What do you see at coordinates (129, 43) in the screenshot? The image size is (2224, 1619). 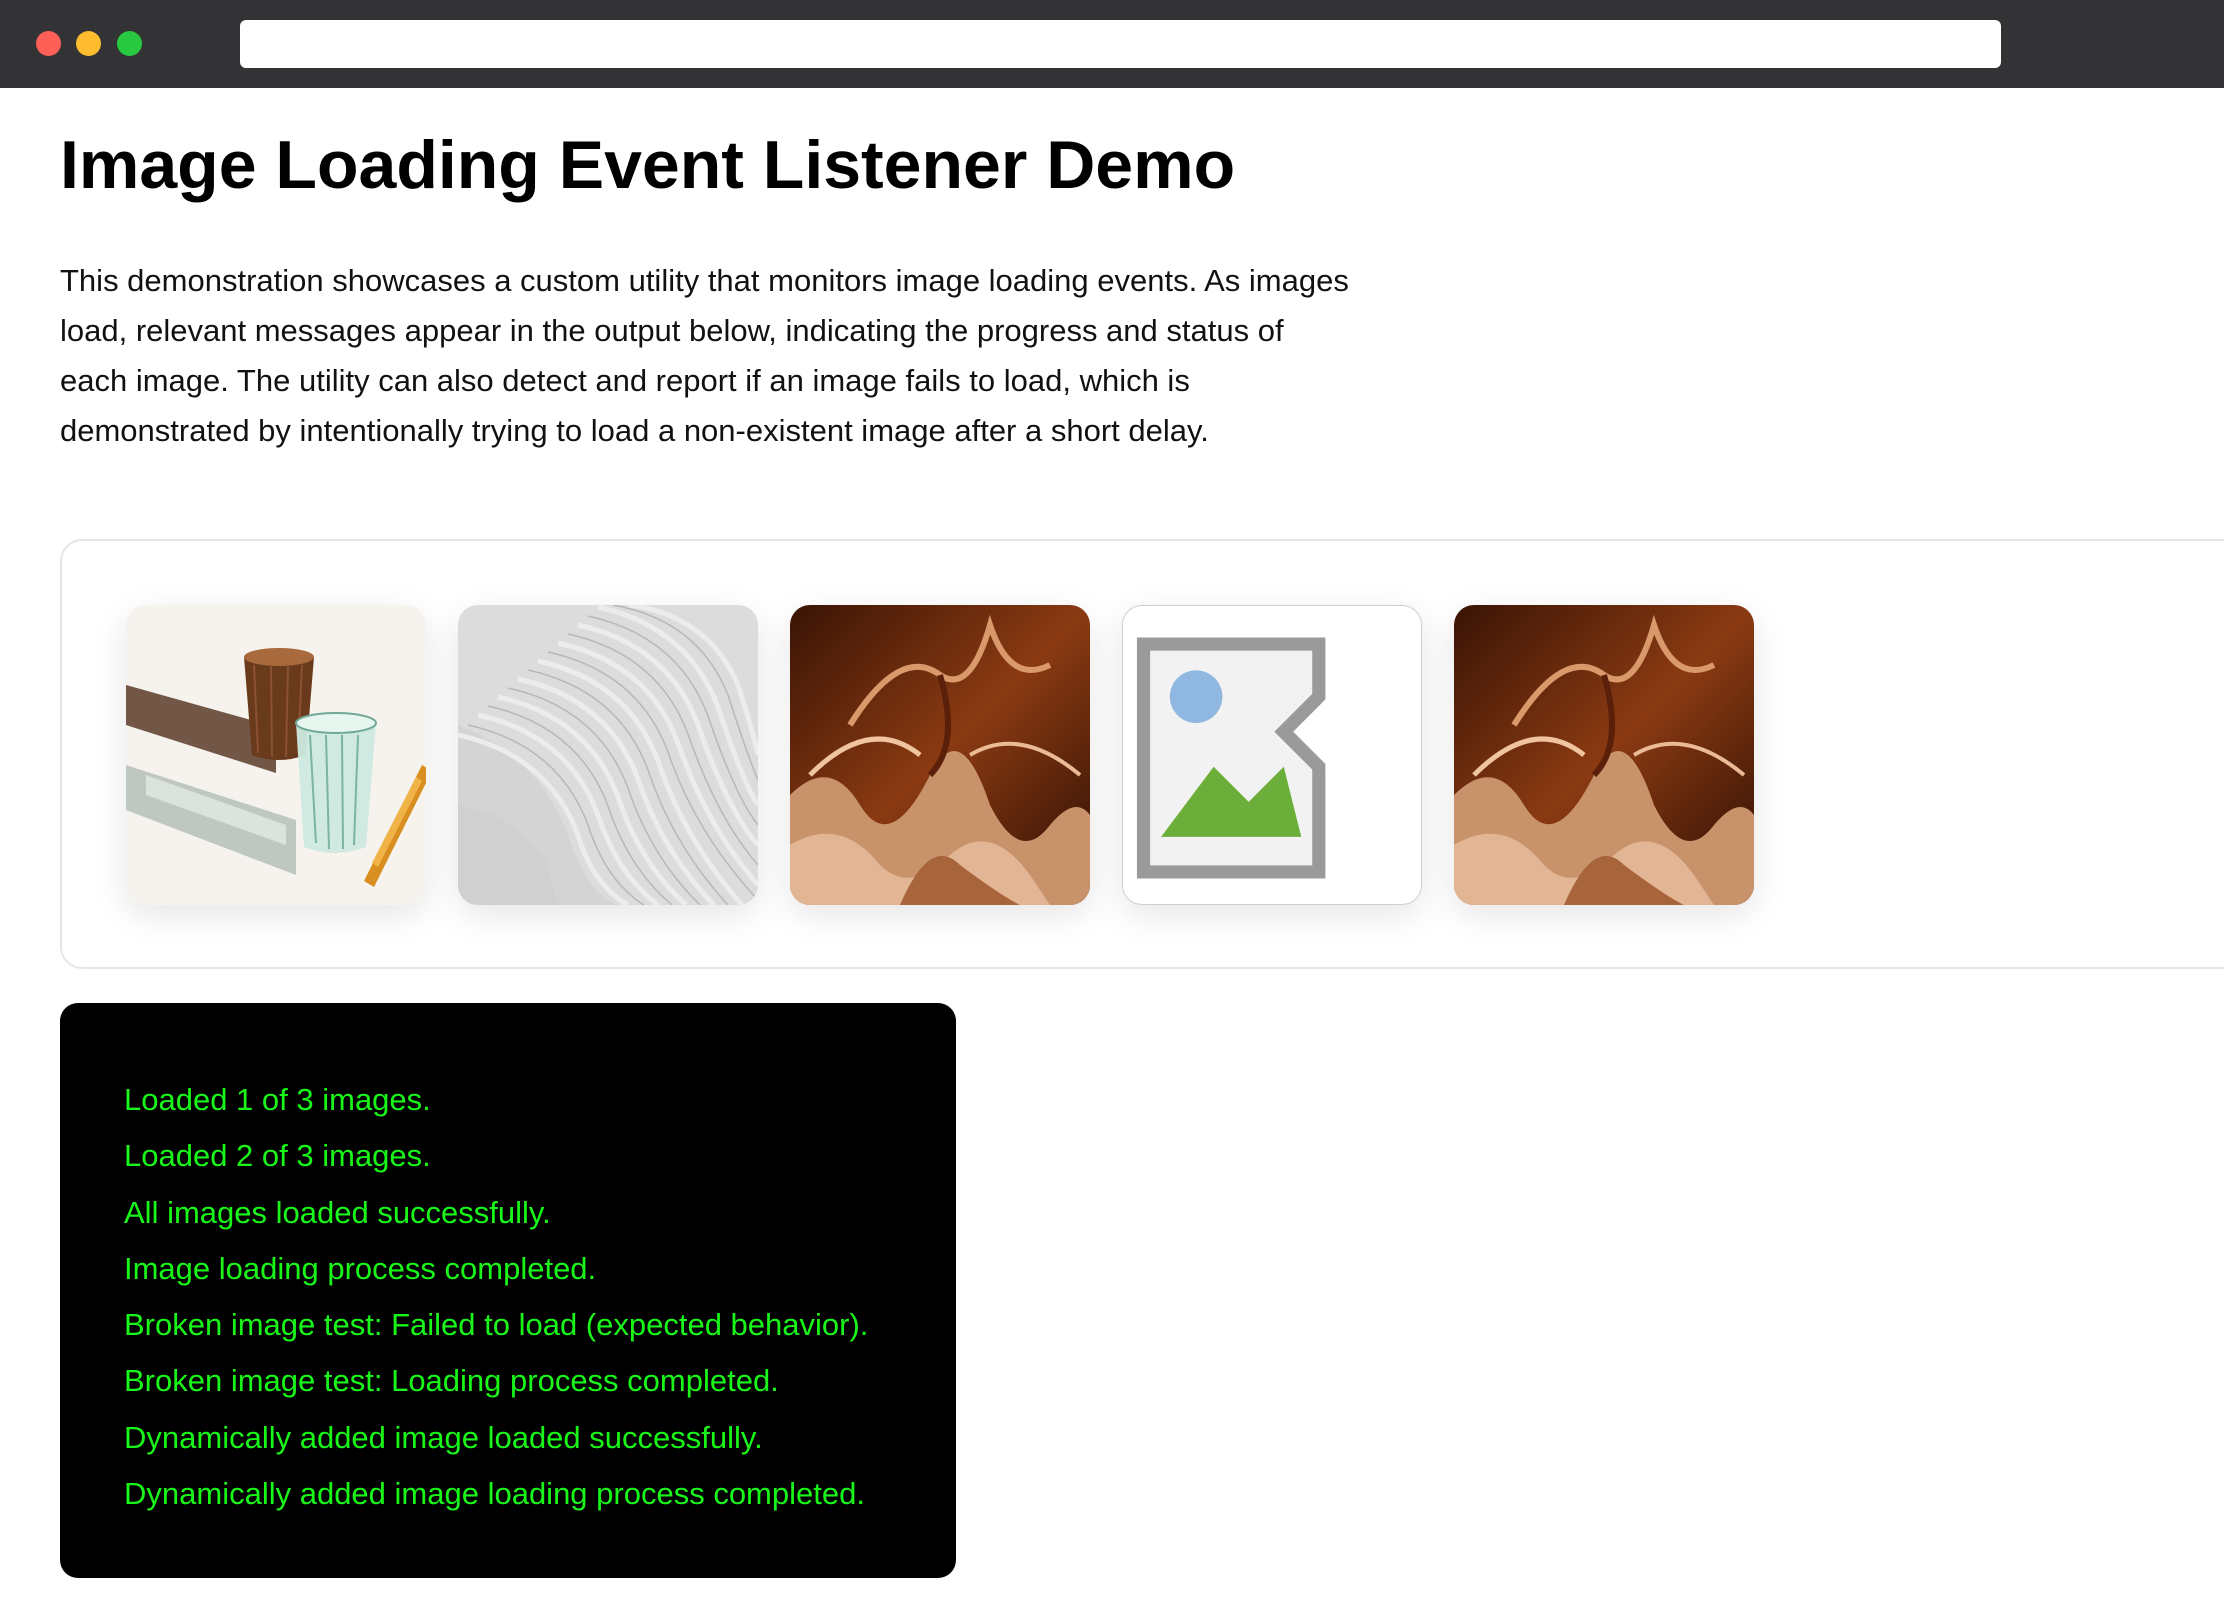 I see `maximize-window-button` at bounding box center [129, 43].